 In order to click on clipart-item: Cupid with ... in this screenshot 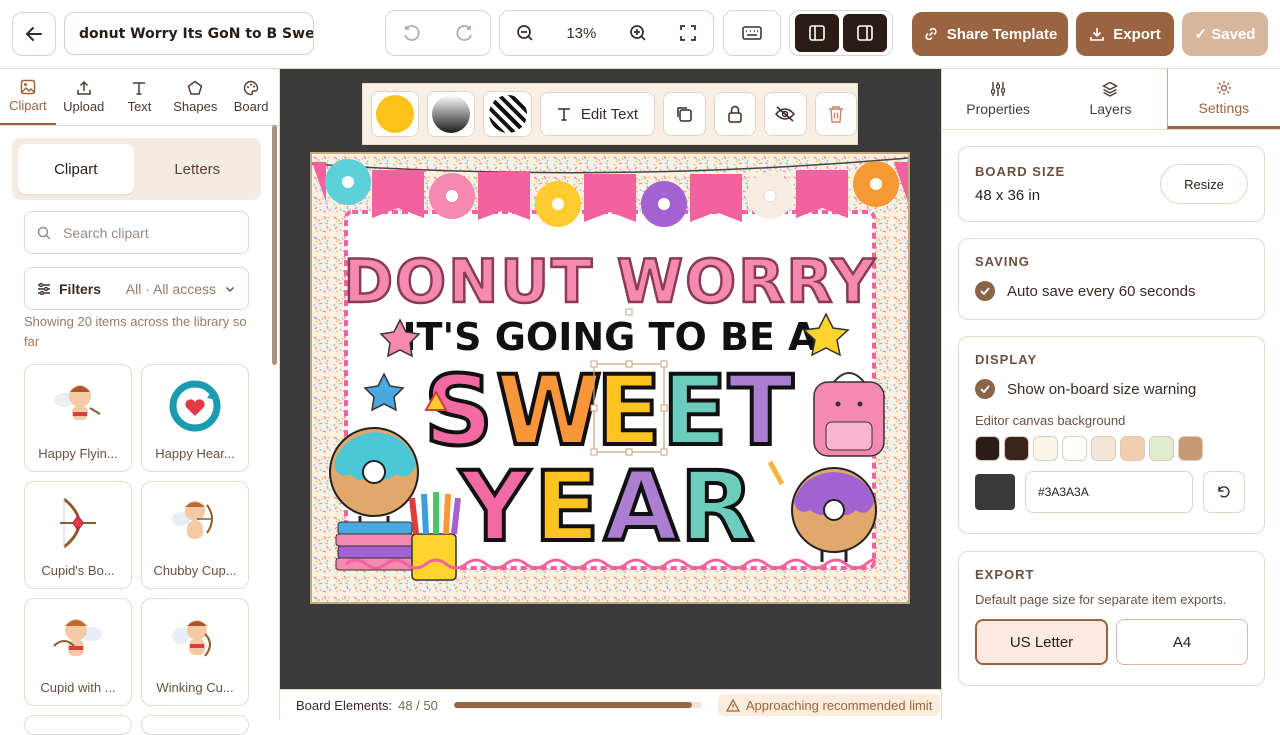, I will do `click(78, 652)`.